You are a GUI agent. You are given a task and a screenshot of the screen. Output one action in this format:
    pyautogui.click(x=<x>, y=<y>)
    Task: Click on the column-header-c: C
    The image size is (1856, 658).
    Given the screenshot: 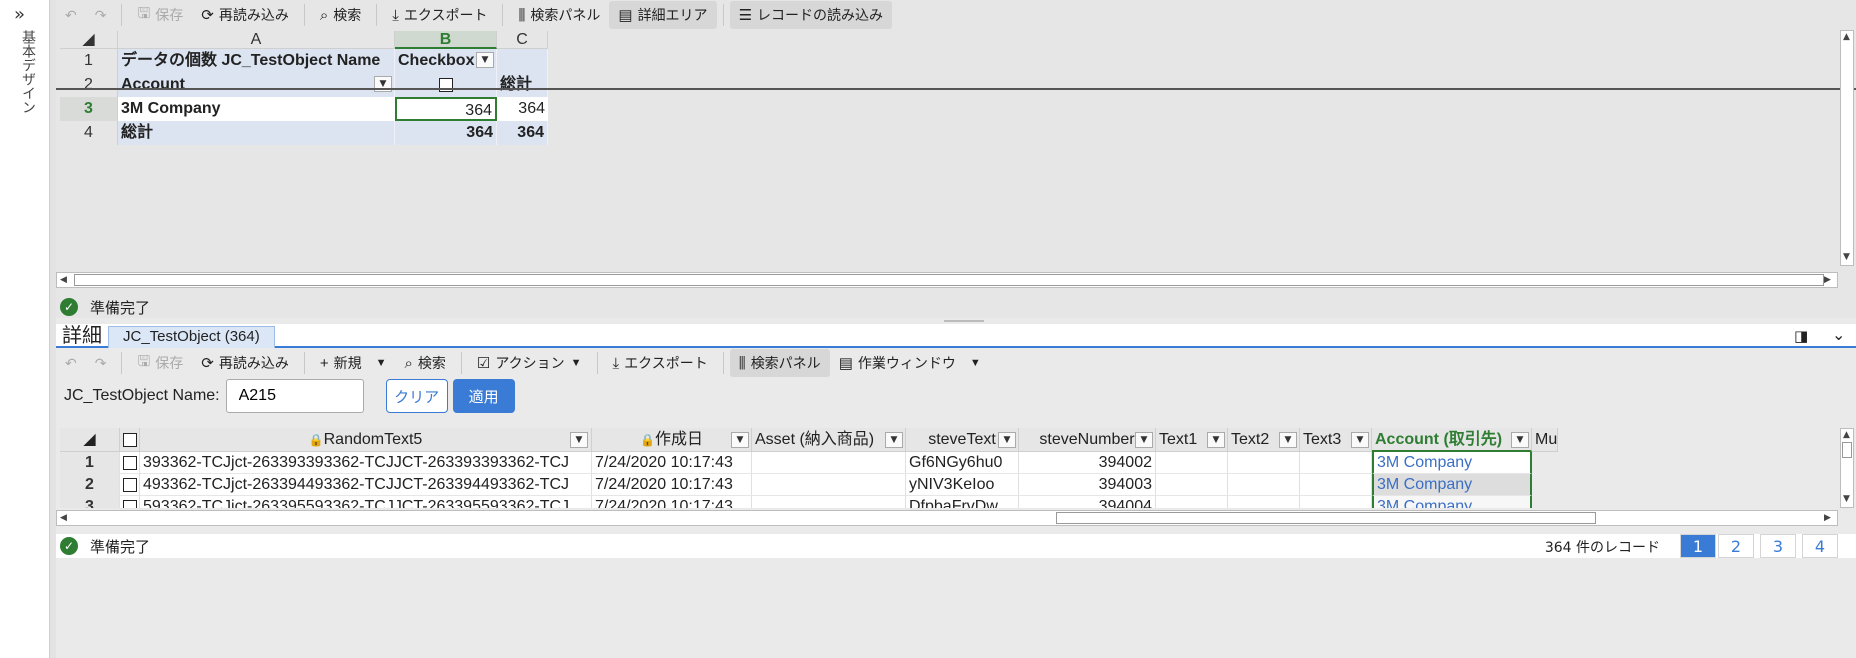 What is the action you would take?
    pyautogui.click(x=522, y=40)
    